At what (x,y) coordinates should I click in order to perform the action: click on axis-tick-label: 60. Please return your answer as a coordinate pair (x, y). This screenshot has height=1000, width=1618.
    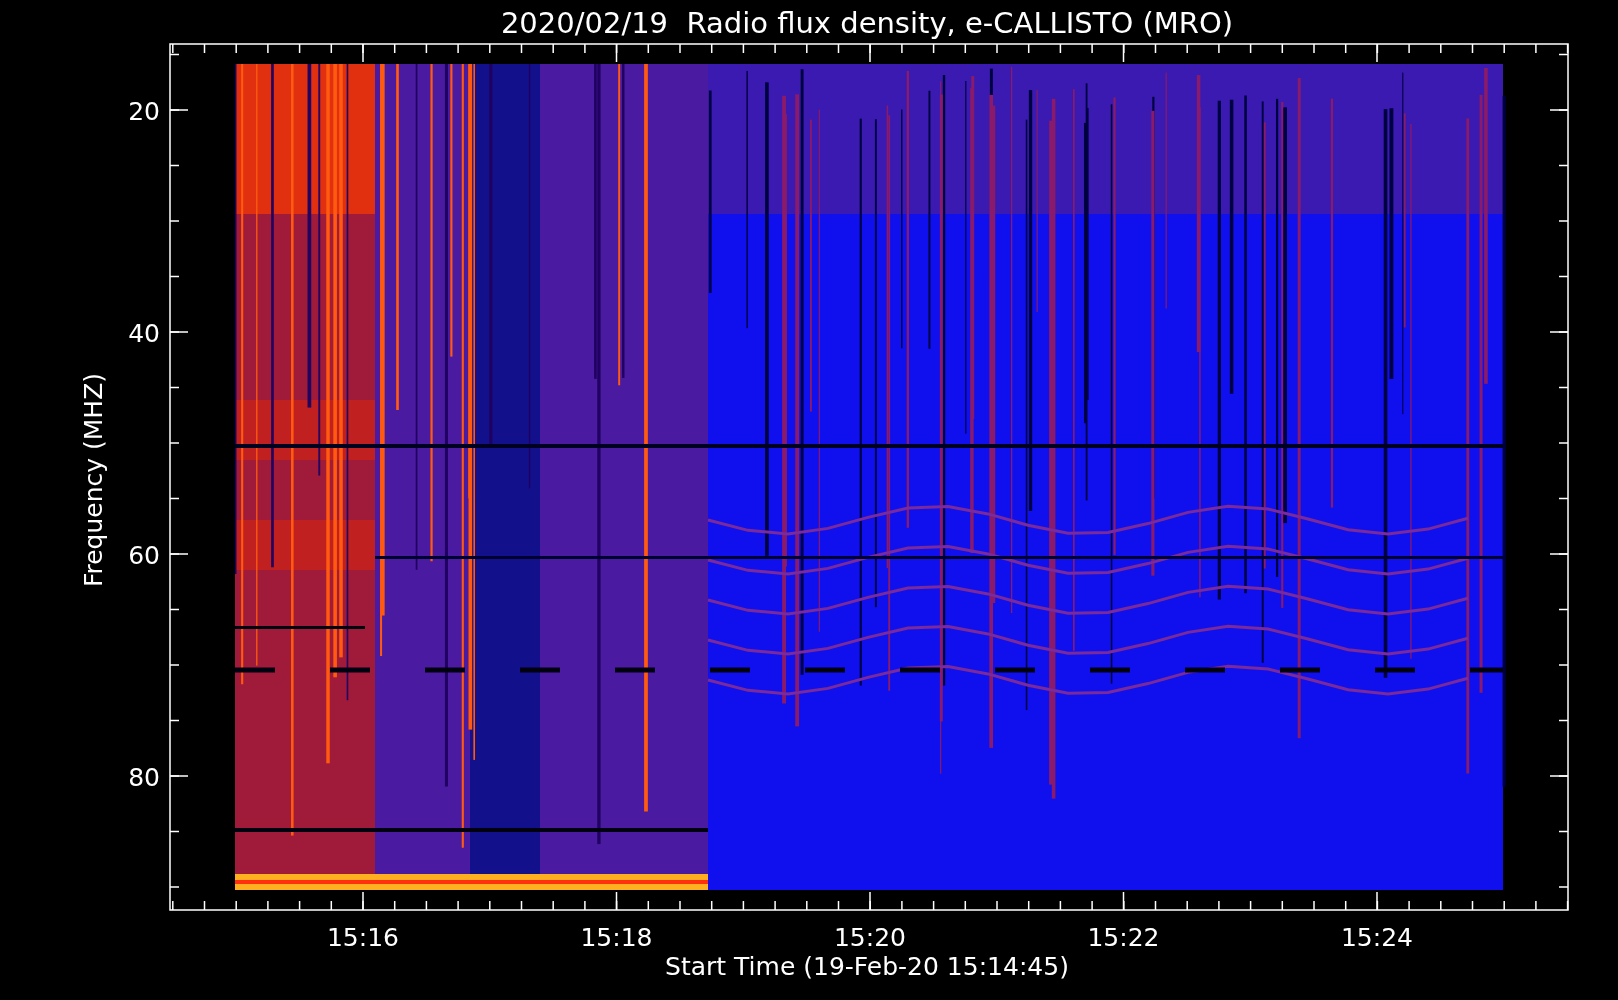
    Looking at the image, I should click on (144, 555).